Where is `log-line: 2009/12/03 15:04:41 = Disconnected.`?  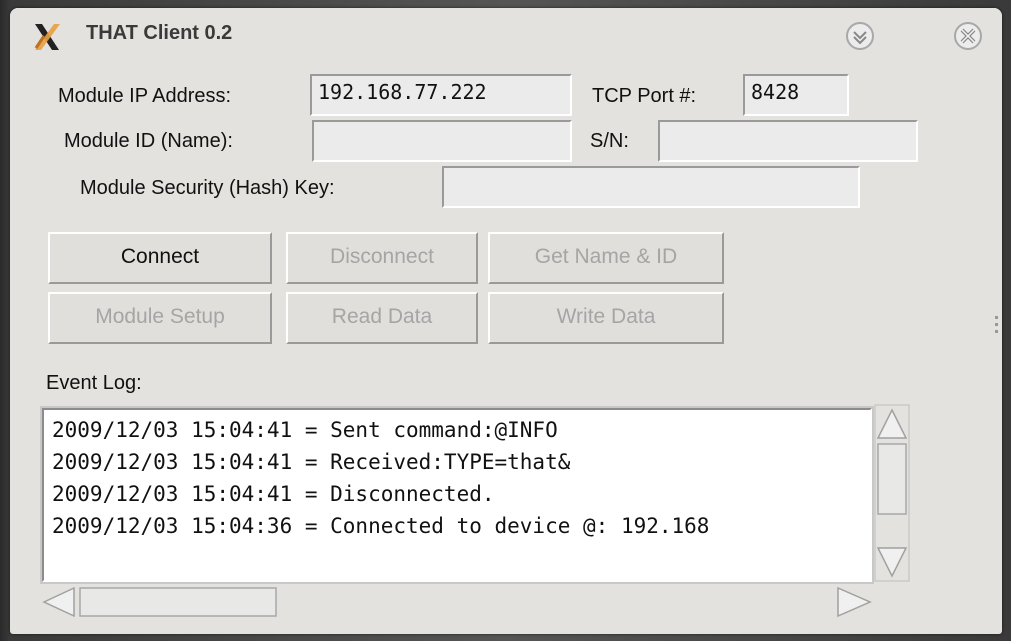
log-line: 2009/12/03 15:04:41 = Disconnected. is located at coordinates (273, 494).